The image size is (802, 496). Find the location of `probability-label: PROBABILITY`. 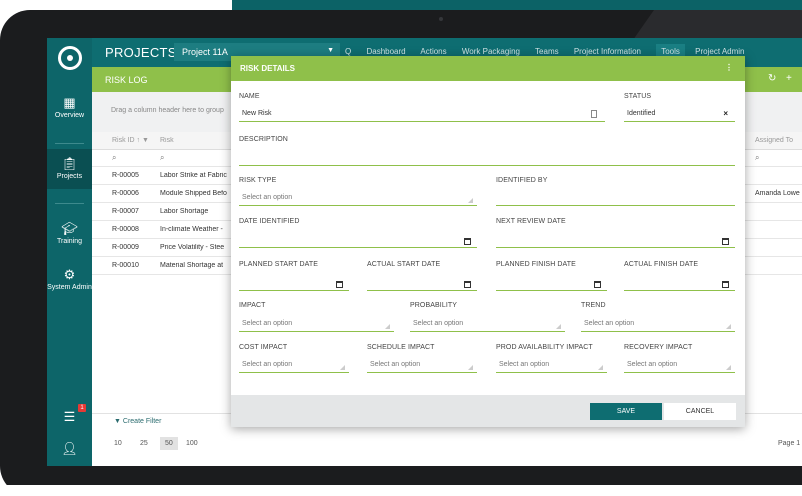

probability-label: PROBABILITY is located at coordinates (434, 305).